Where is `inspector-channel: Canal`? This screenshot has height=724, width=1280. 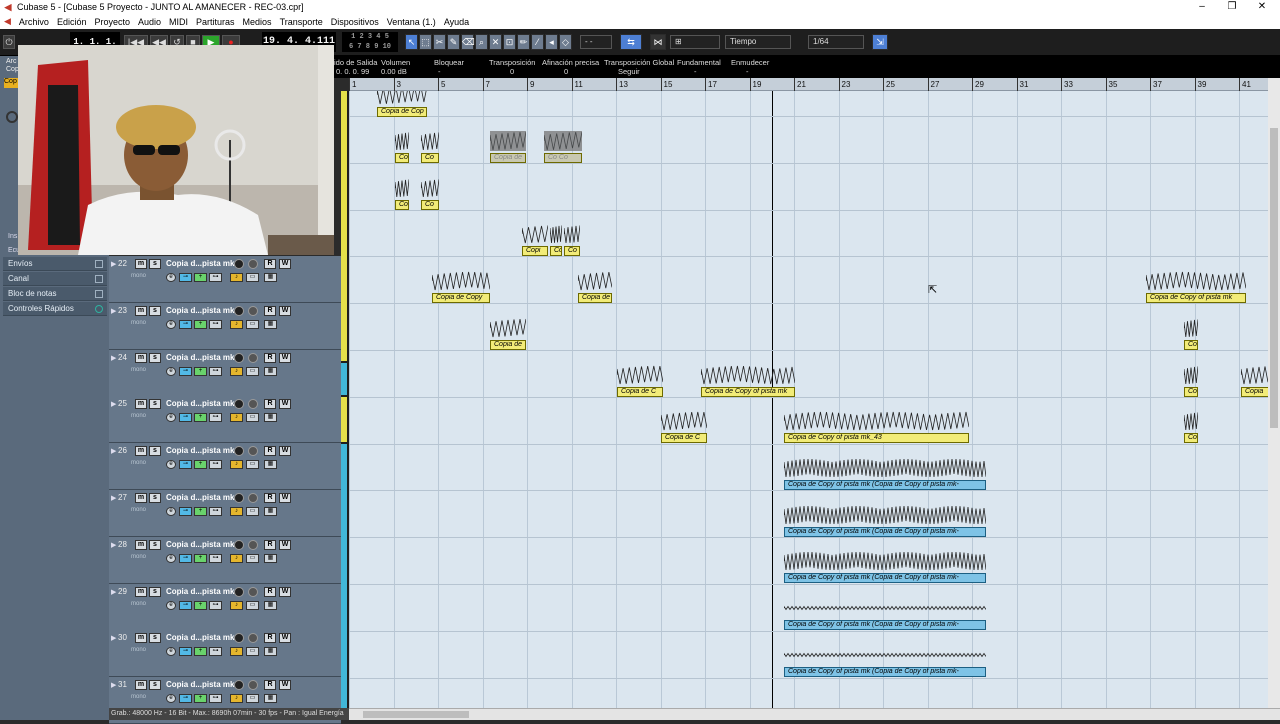 inspector-channel: Canal is located at coordinates (55, 279).